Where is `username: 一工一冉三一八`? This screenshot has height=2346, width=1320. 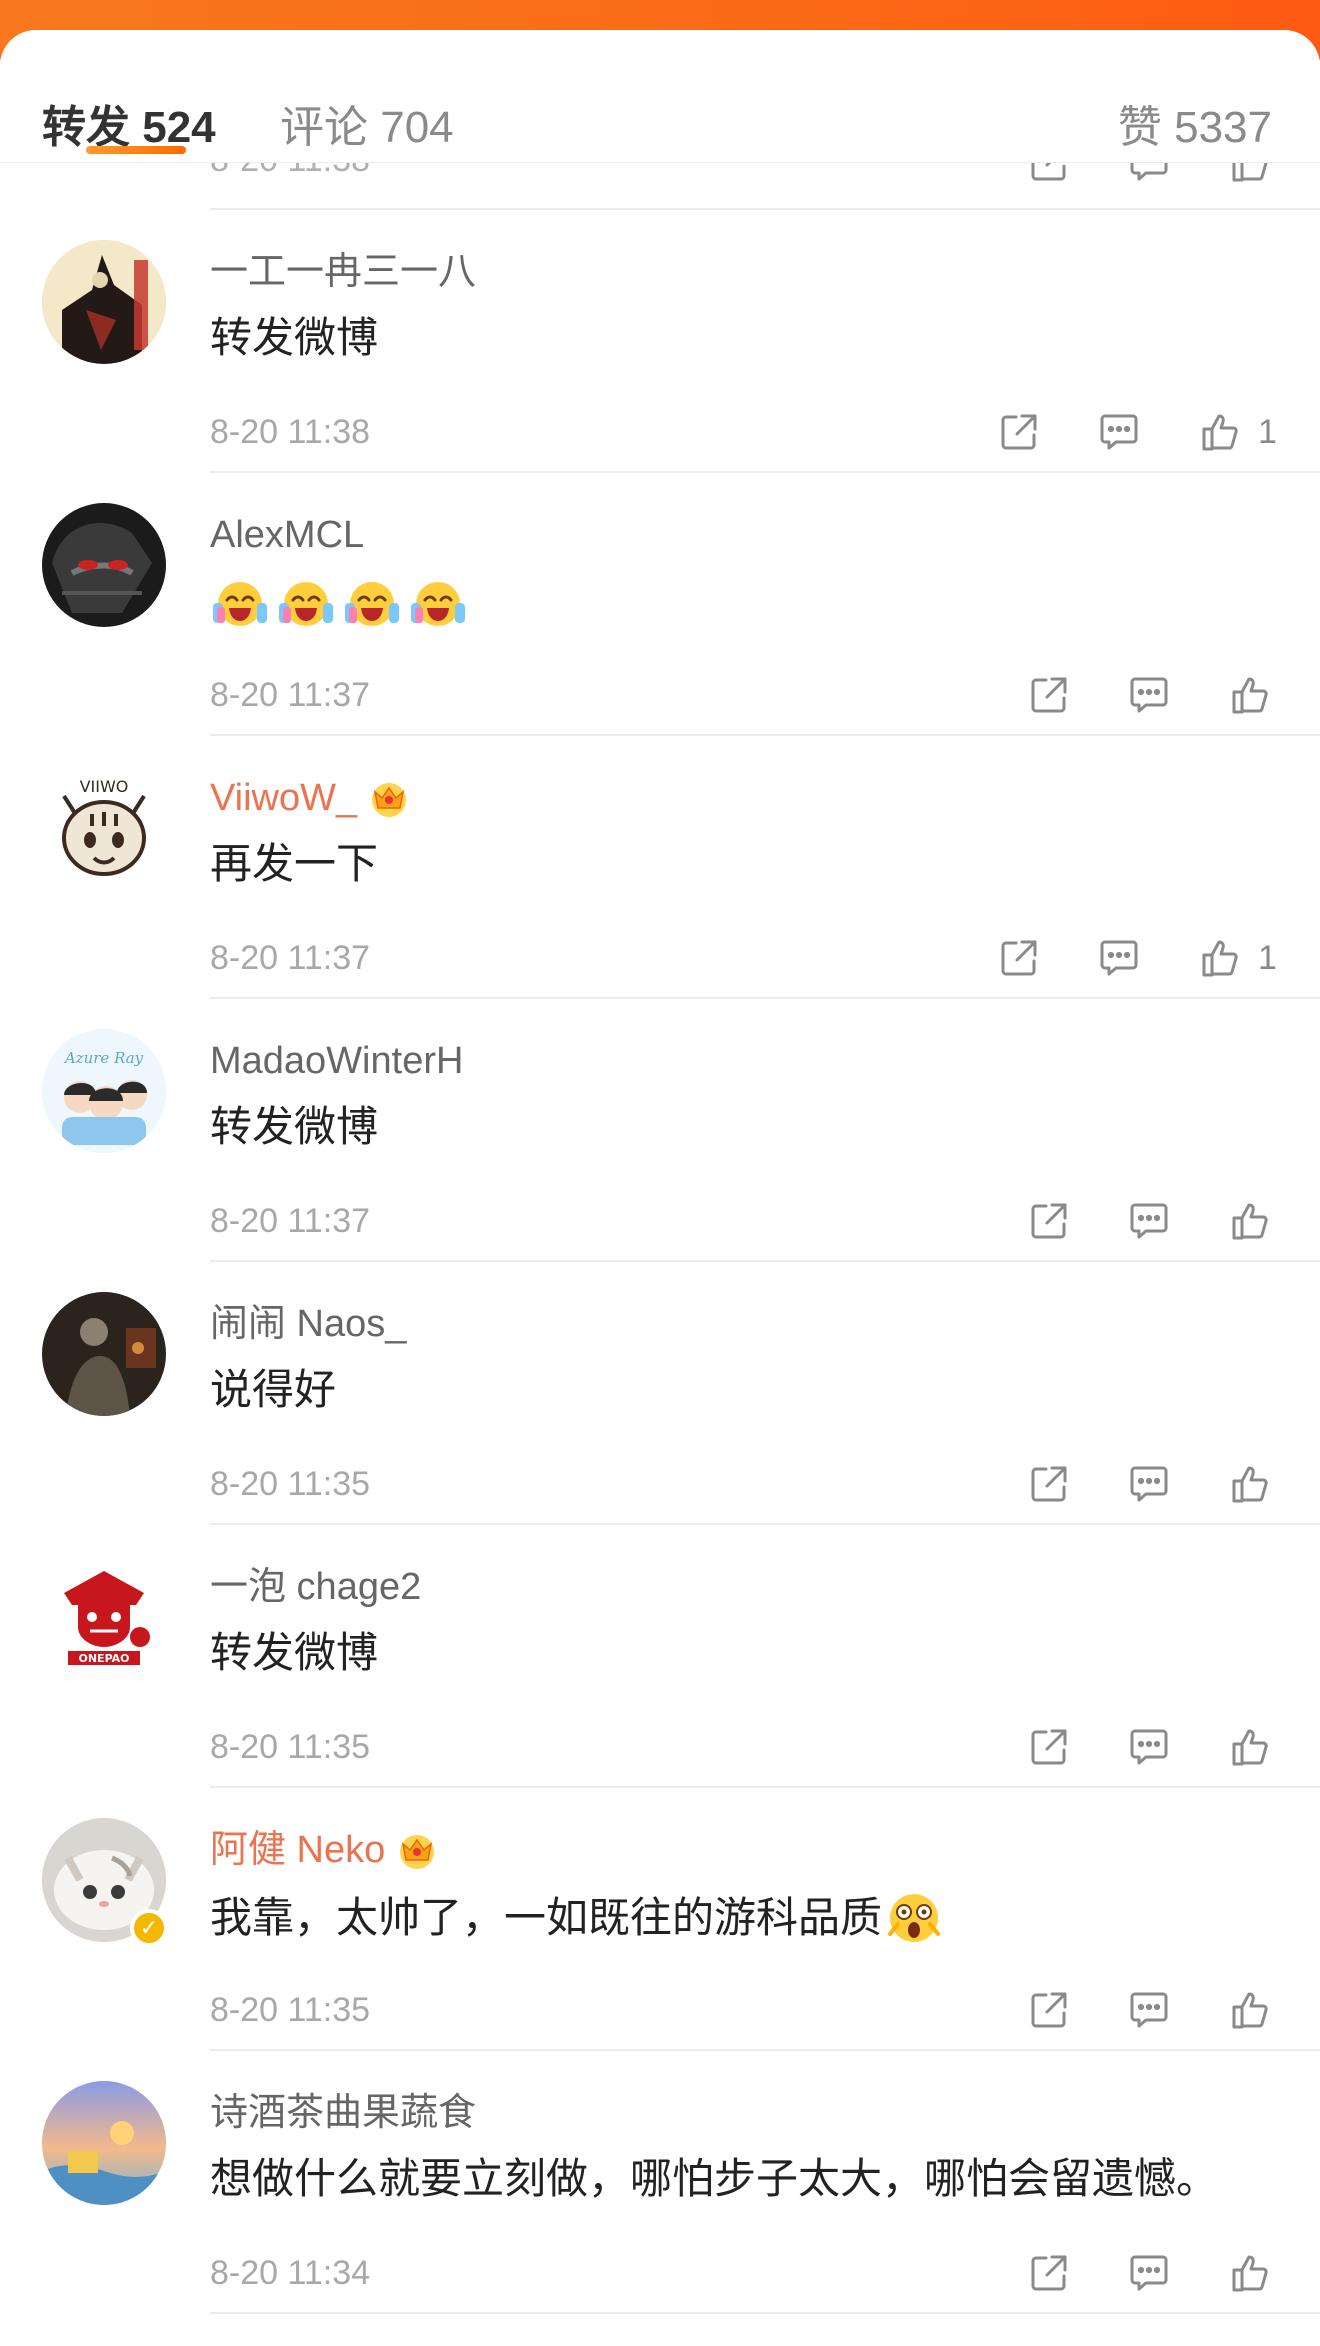 username: 一工一冉三一八 is located at coordinates (343, 272).